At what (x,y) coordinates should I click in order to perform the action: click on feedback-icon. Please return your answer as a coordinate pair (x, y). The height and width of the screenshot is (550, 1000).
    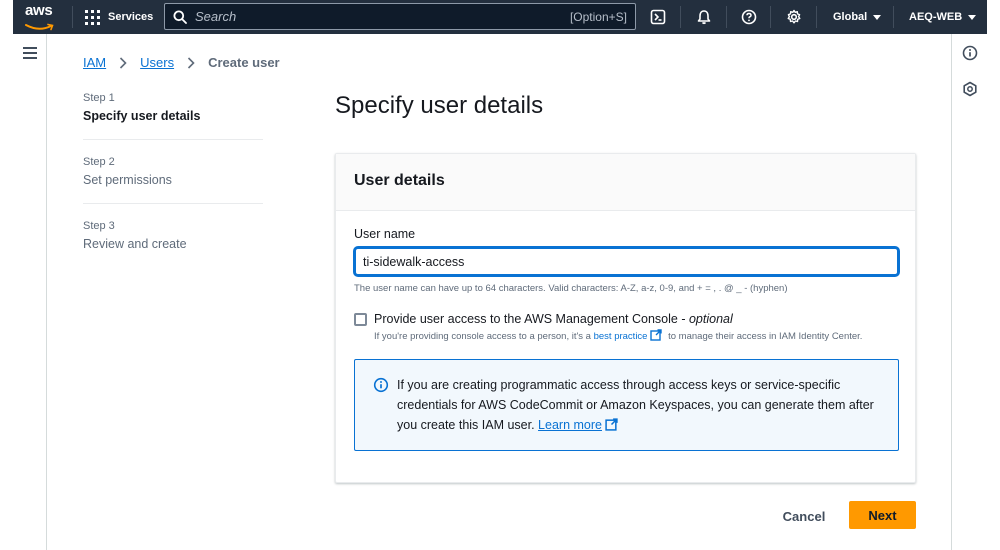
    Looking at the image, I should click on (970, 89).